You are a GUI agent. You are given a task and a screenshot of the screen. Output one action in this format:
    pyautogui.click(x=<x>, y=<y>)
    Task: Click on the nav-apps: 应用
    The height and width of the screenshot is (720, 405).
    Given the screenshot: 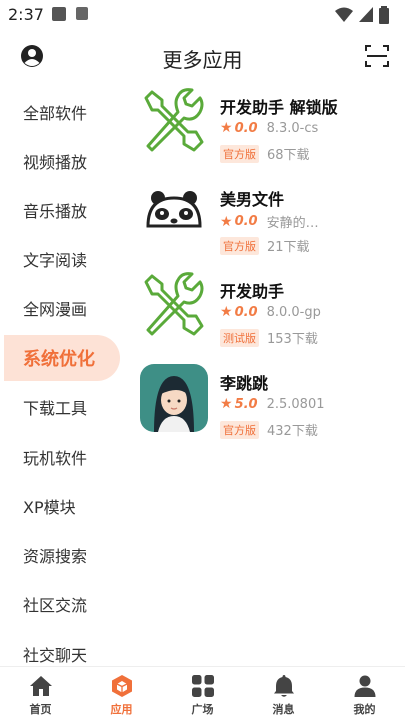 What is the action you would take?
    pyautogui.click(x=121, y=693)
    